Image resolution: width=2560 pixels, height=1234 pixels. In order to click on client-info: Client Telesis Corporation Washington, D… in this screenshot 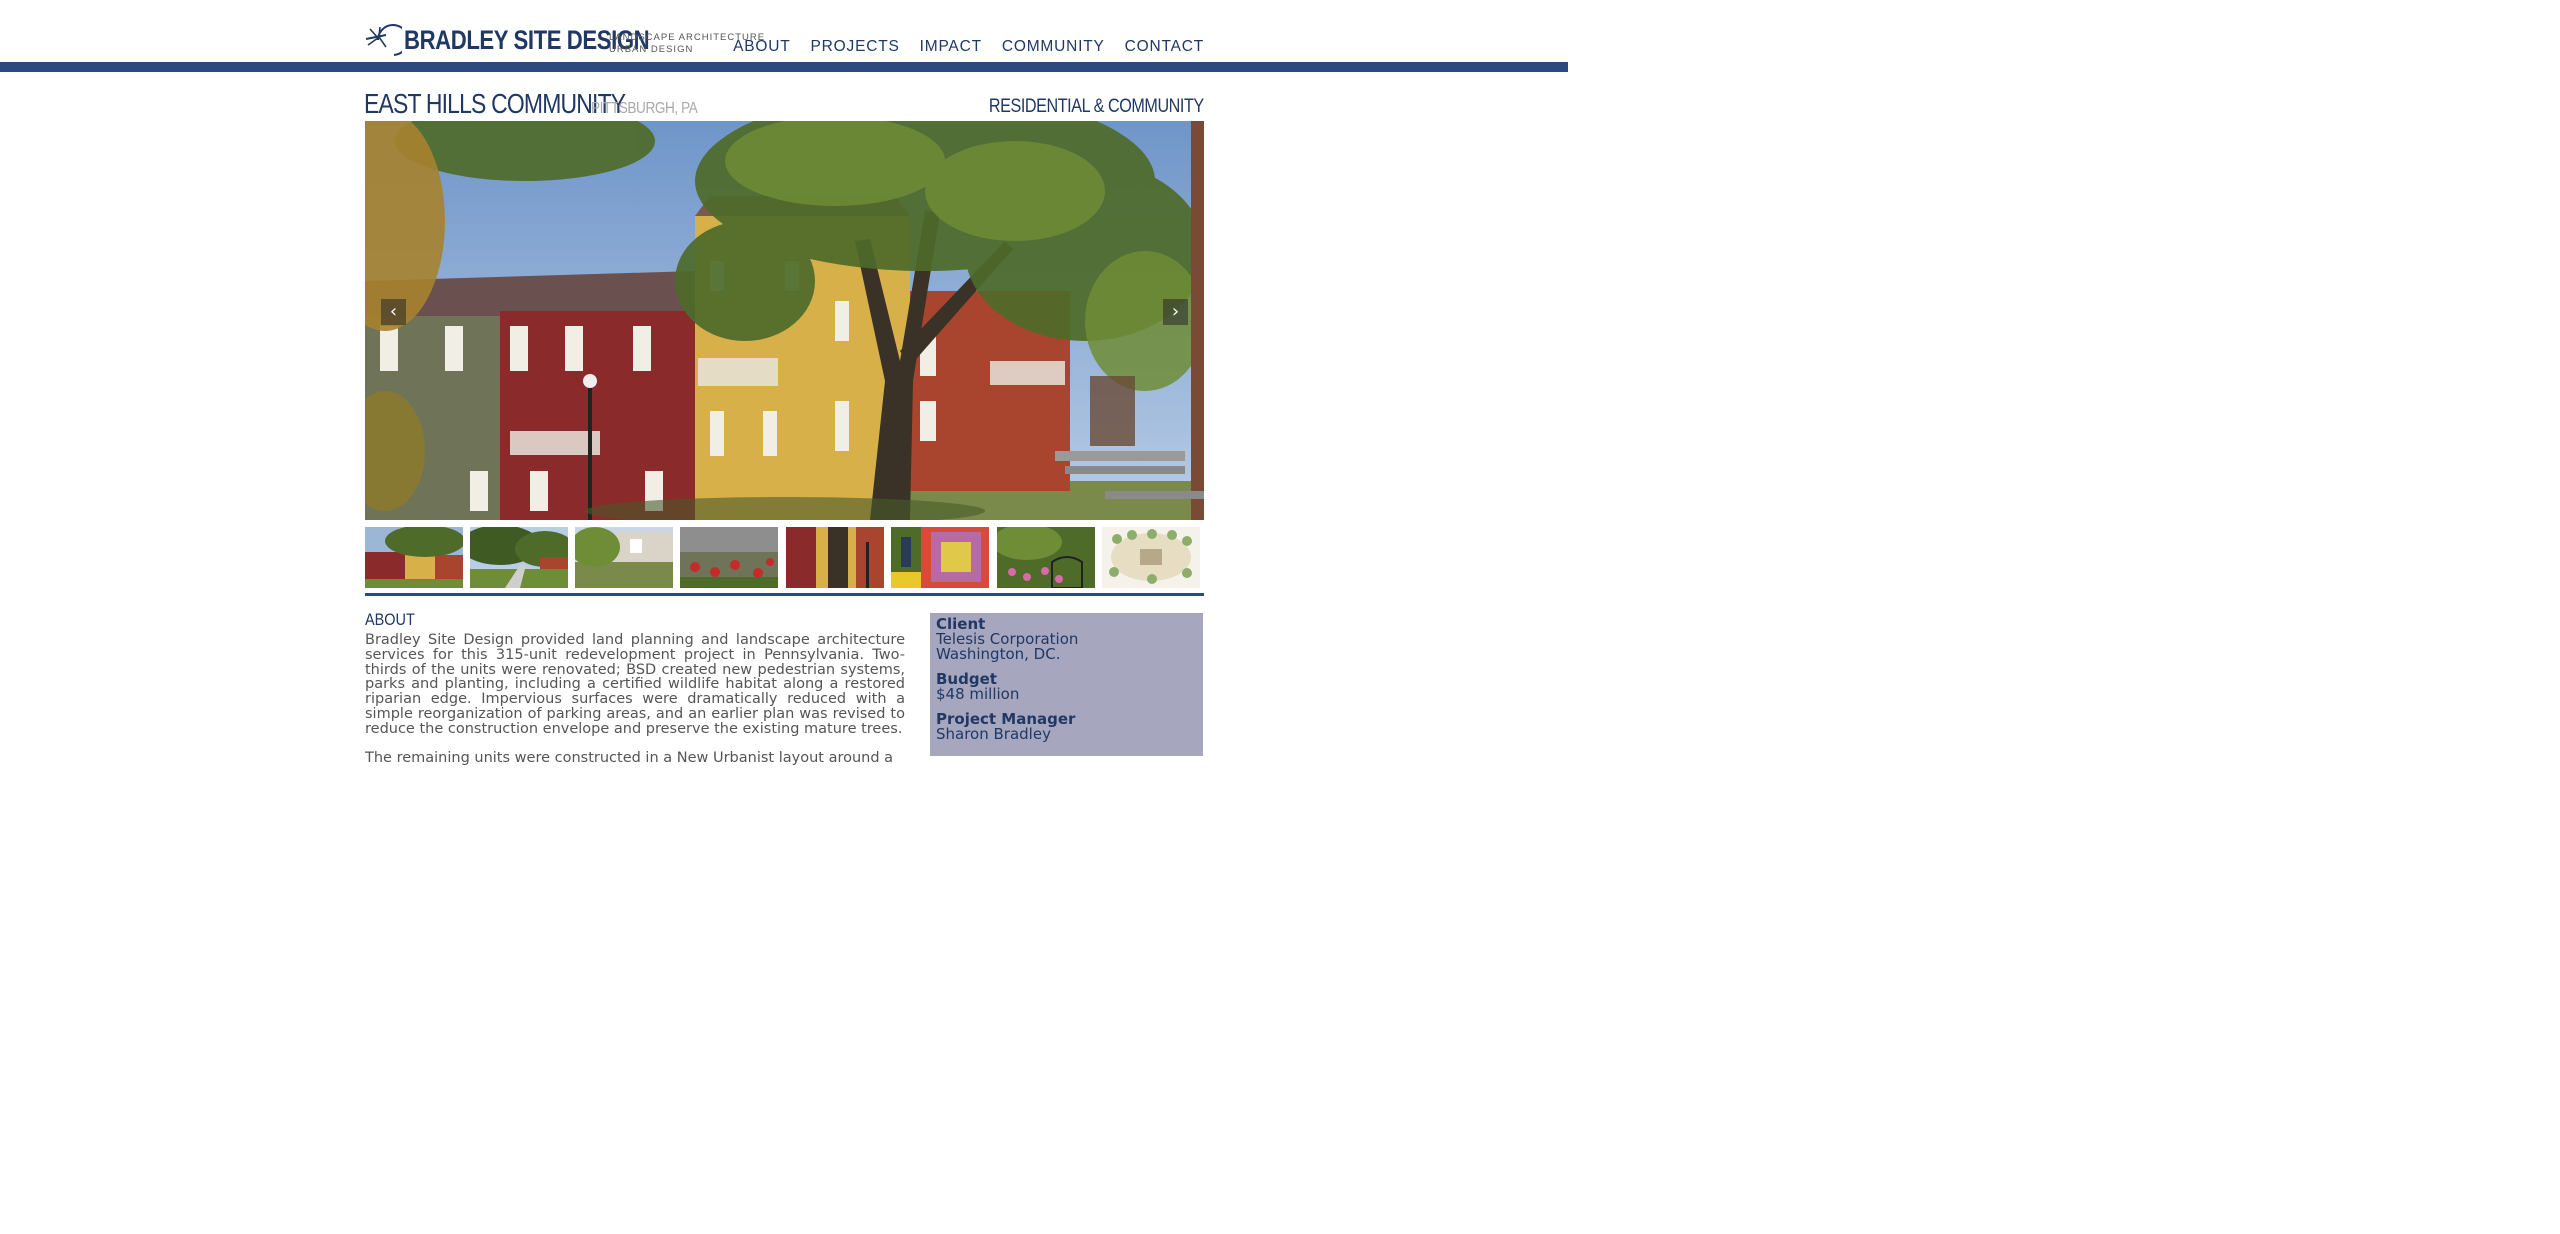, I will do `click(1066, 639)`.